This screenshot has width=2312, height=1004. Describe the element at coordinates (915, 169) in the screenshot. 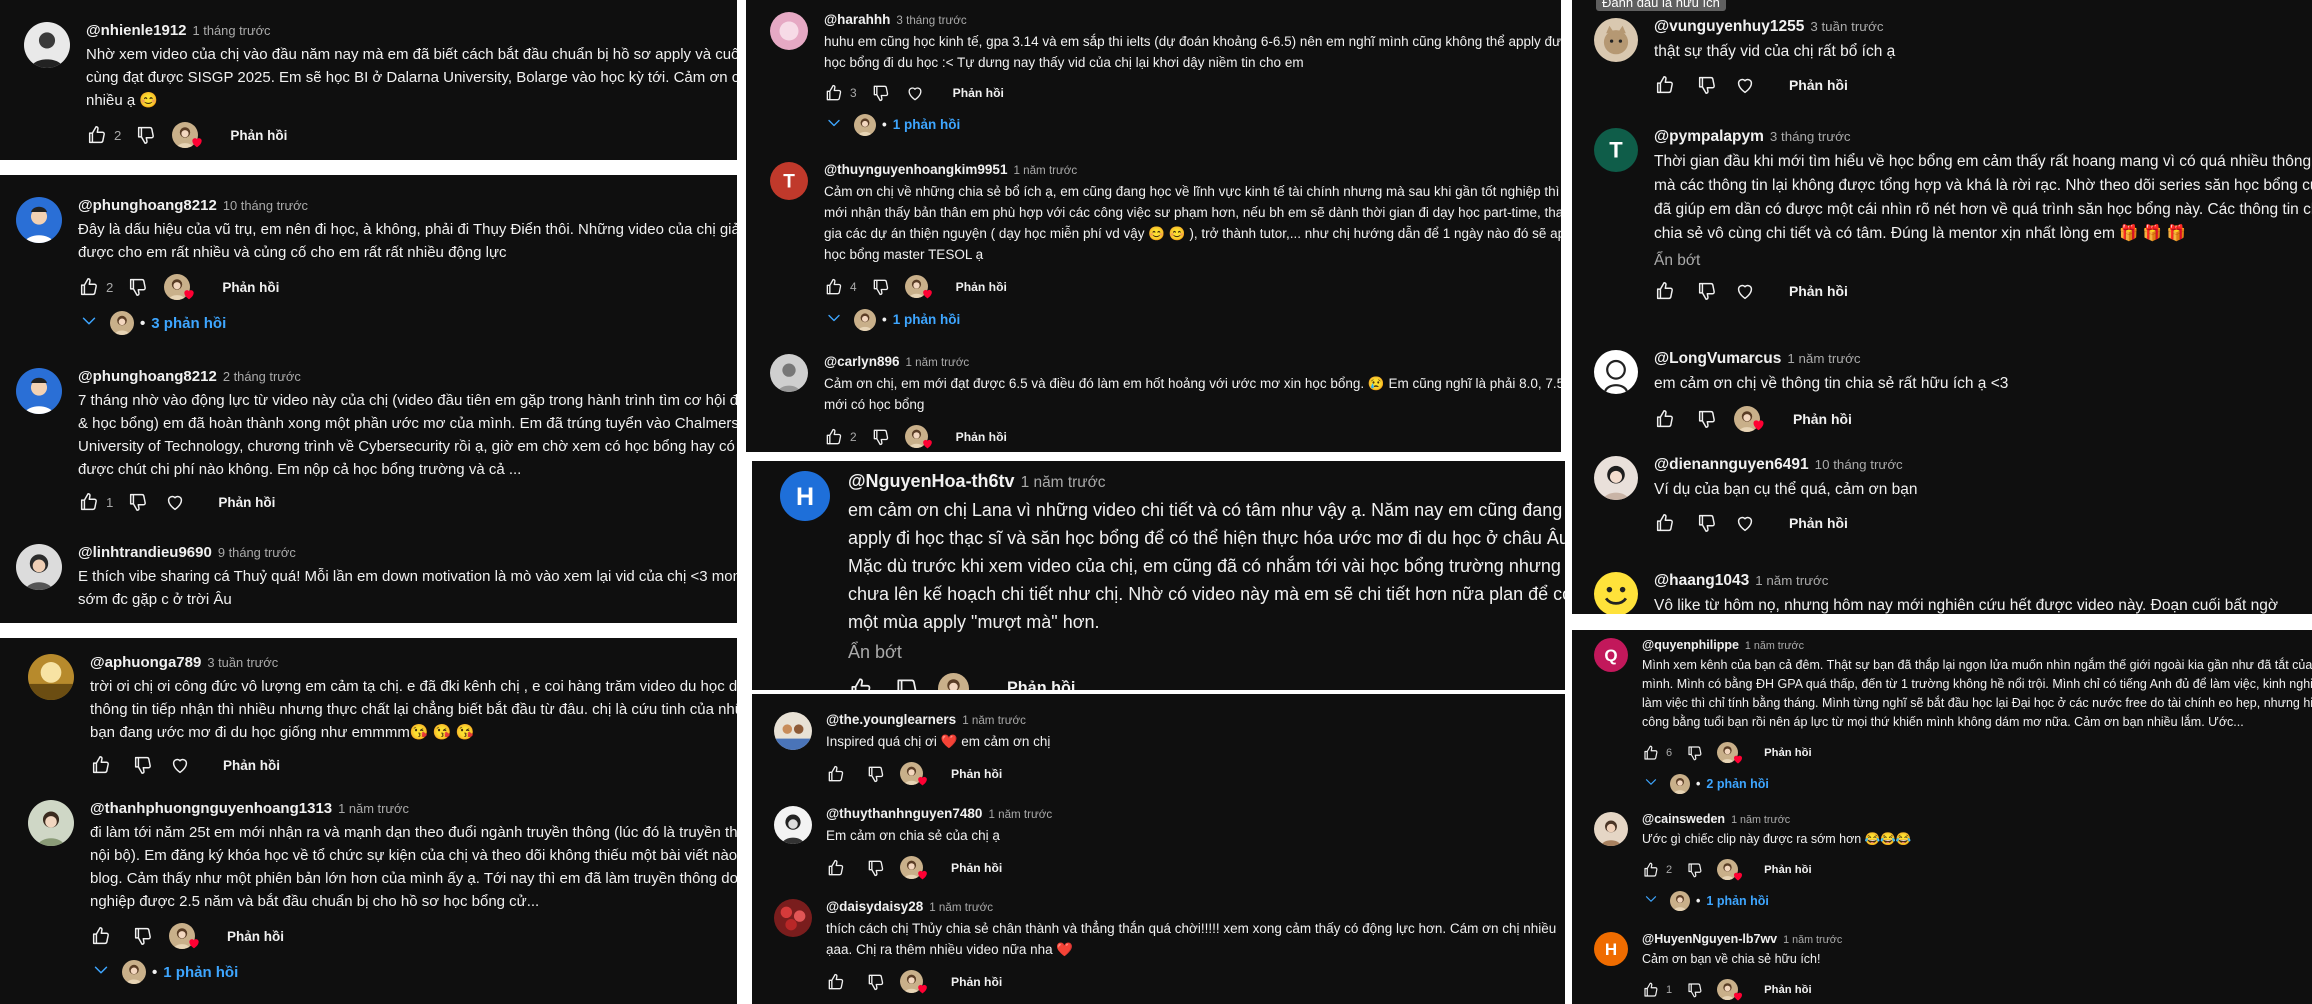

I see `author-name: @thuynguyenhoangkim9951` at that location.